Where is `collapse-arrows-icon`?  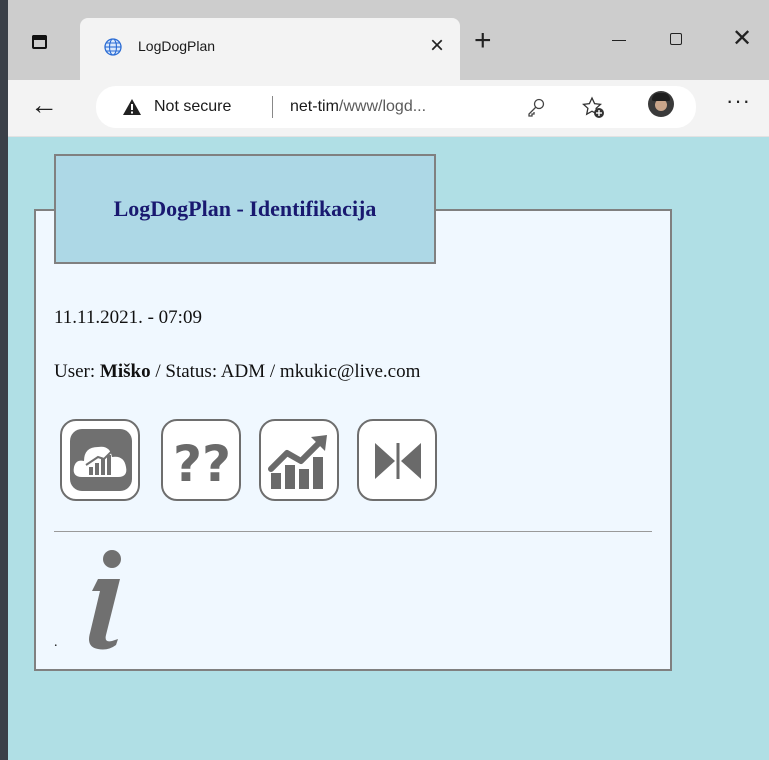
collapse-arrows-icon is located at coordinates (398, 461).